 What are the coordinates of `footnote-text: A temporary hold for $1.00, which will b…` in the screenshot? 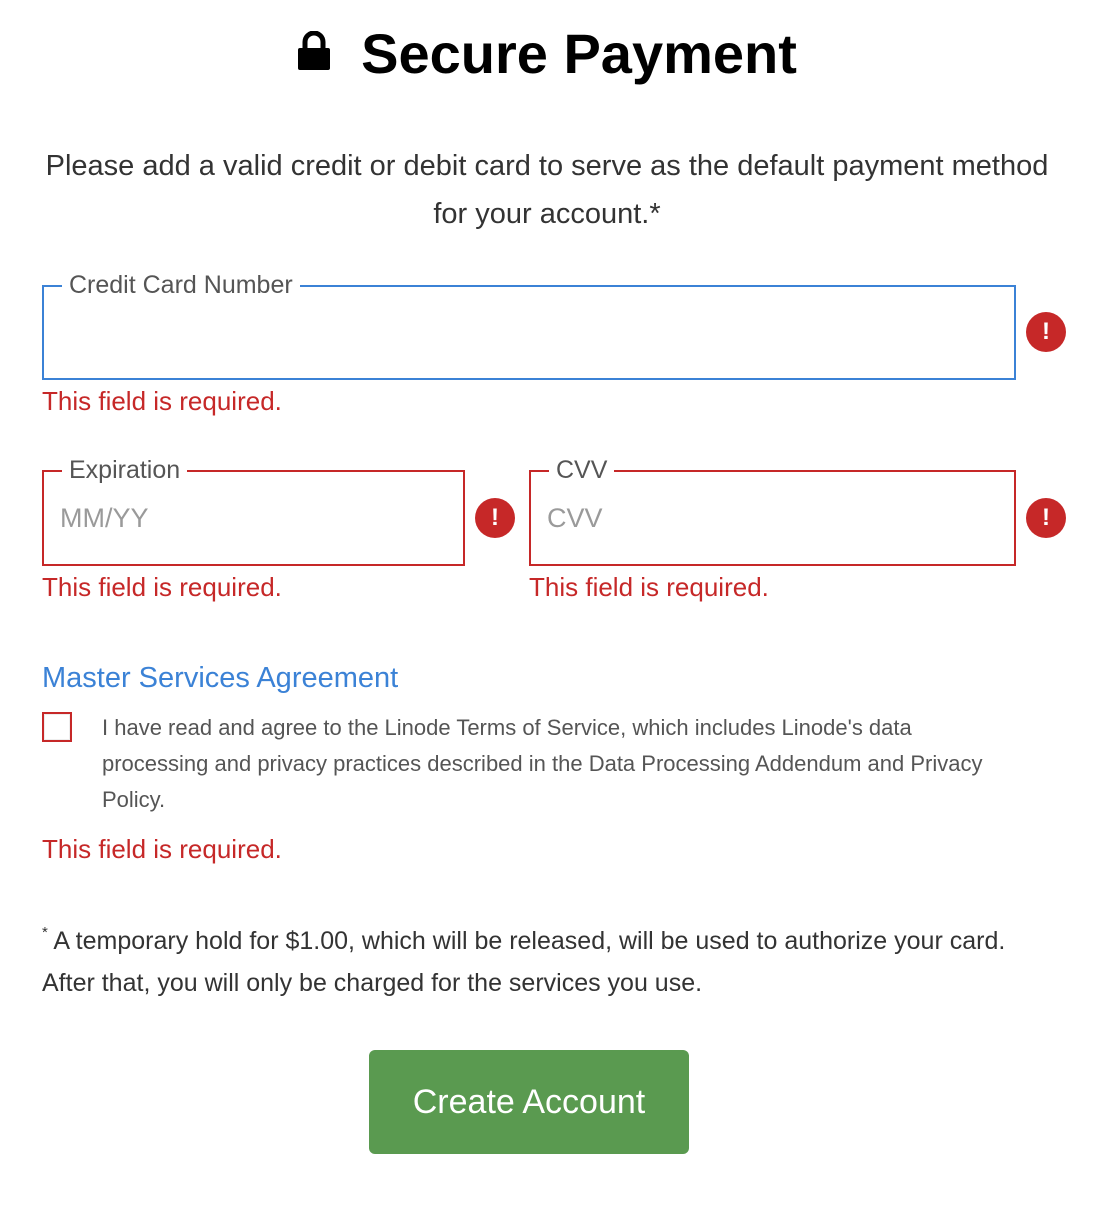 It's located at (524, 962).